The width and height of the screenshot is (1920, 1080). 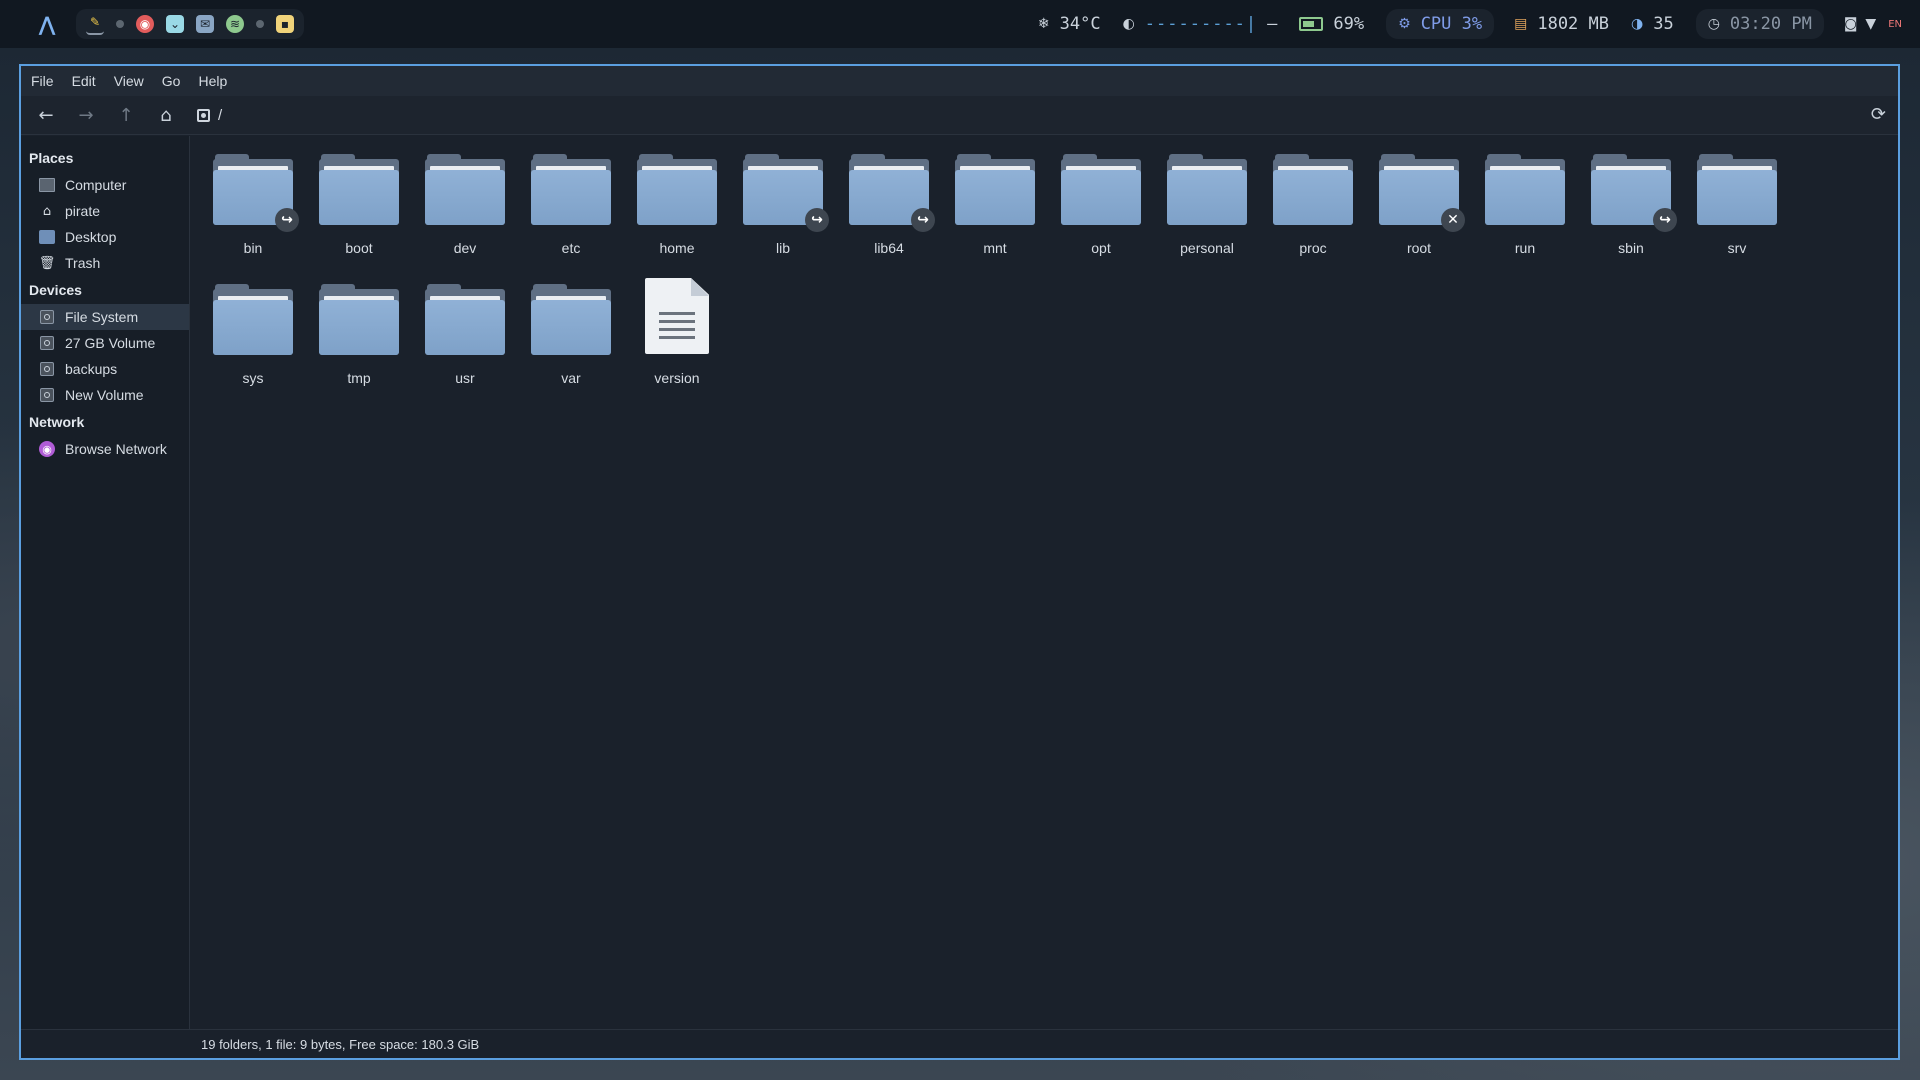 I want to click on sidebar-item-label: File System, so click(x=102, y=317).